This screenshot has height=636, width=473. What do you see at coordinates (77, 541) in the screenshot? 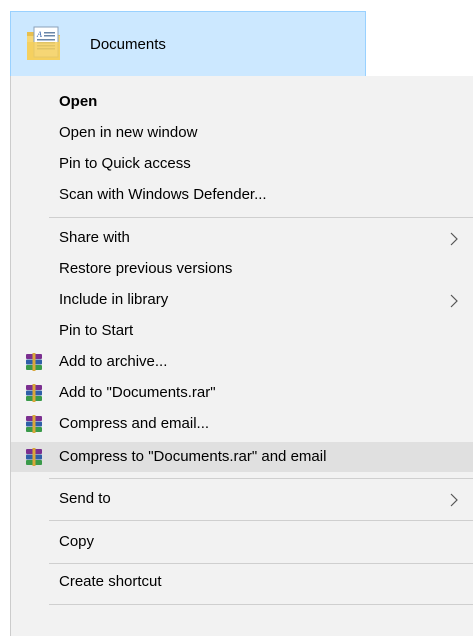
I see `menu-item-label: Copy` at bounding box center [77, 541].